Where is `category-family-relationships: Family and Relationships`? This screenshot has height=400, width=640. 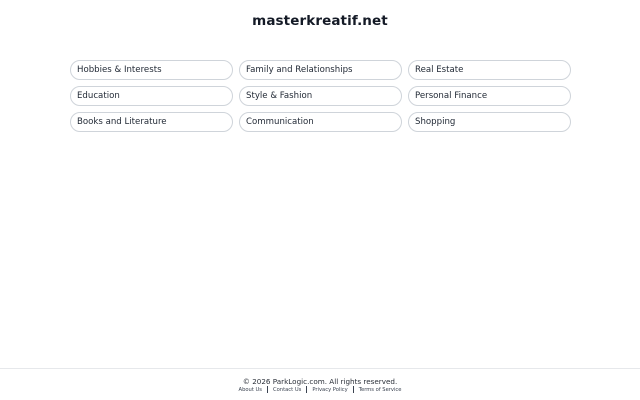 category-family-relationships: Family and Relationships is located at coordinates (320, 70).